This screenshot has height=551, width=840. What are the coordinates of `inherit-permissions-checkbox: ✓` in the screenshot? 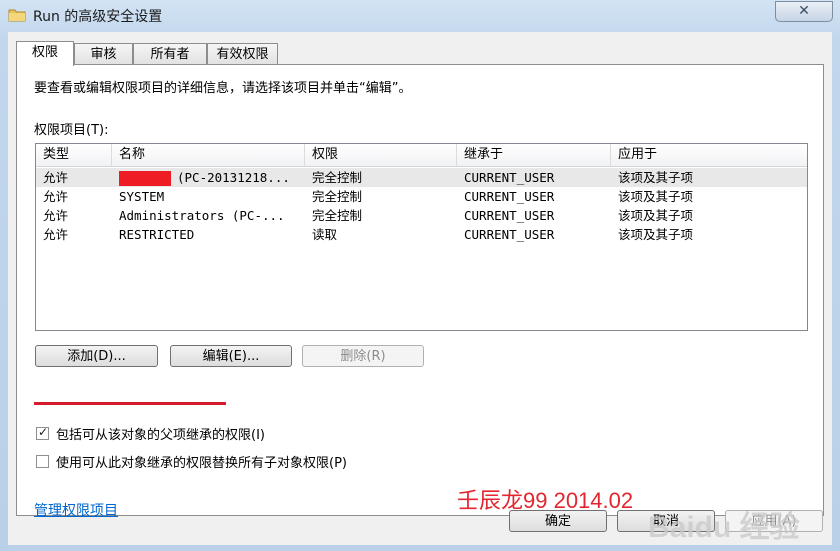 It's located at (42, 432).